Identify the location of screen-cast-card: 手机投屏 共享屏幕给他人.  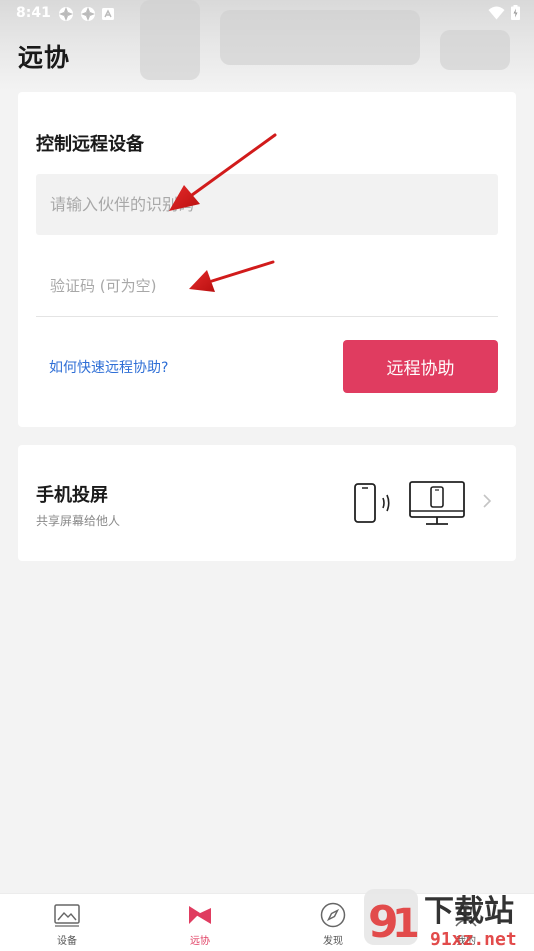
(267, 503).